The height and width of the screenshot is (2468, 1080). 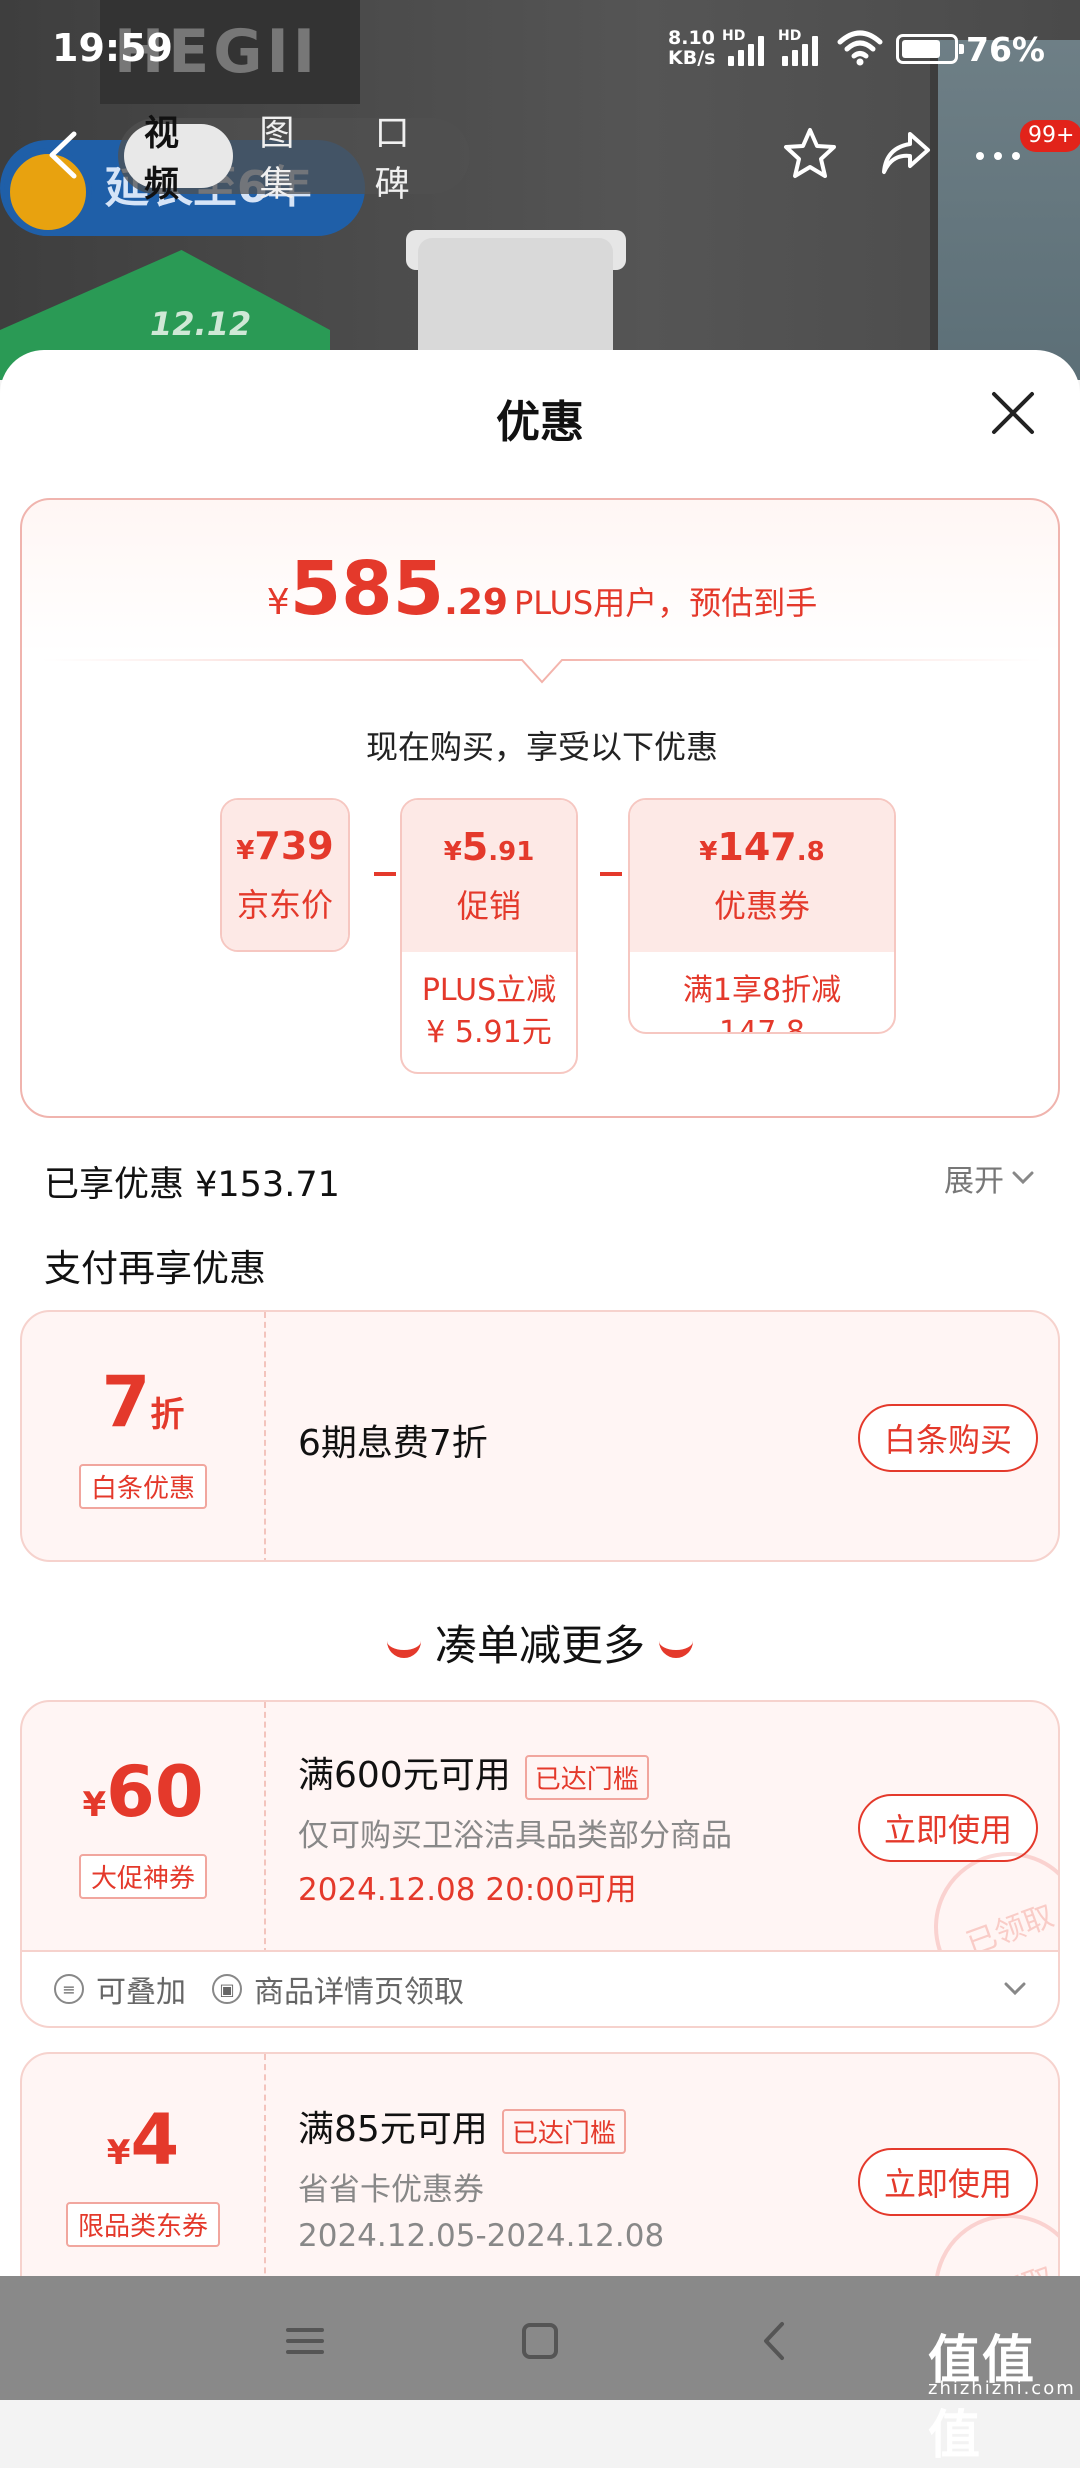 What do you see at coordinates (542, 671) in the screenshot?
I see `price-divider` at bounding box center [542, 671].